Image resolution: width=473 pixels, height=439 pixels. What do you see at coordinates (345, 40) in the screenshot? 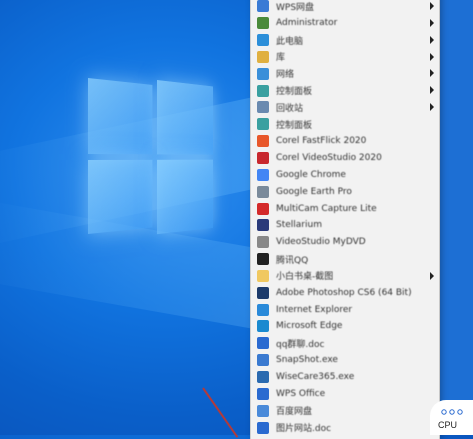
I see `menu-item: 此电脑` at bounding box center [345, 40].